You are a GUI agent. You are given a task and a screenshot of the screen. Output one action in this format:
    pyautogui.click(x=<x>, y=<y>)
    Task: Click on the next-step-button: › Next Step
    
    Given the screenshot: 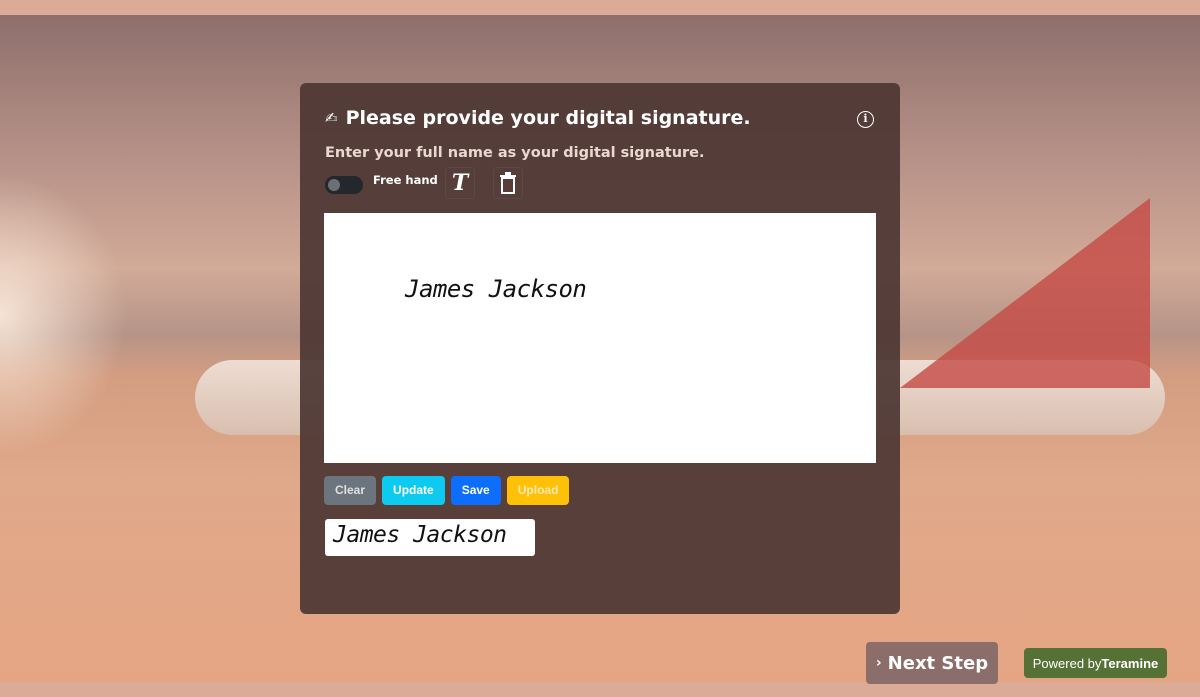 What is the action you would take?
    pyautogui.click(x=932, y=663)
    